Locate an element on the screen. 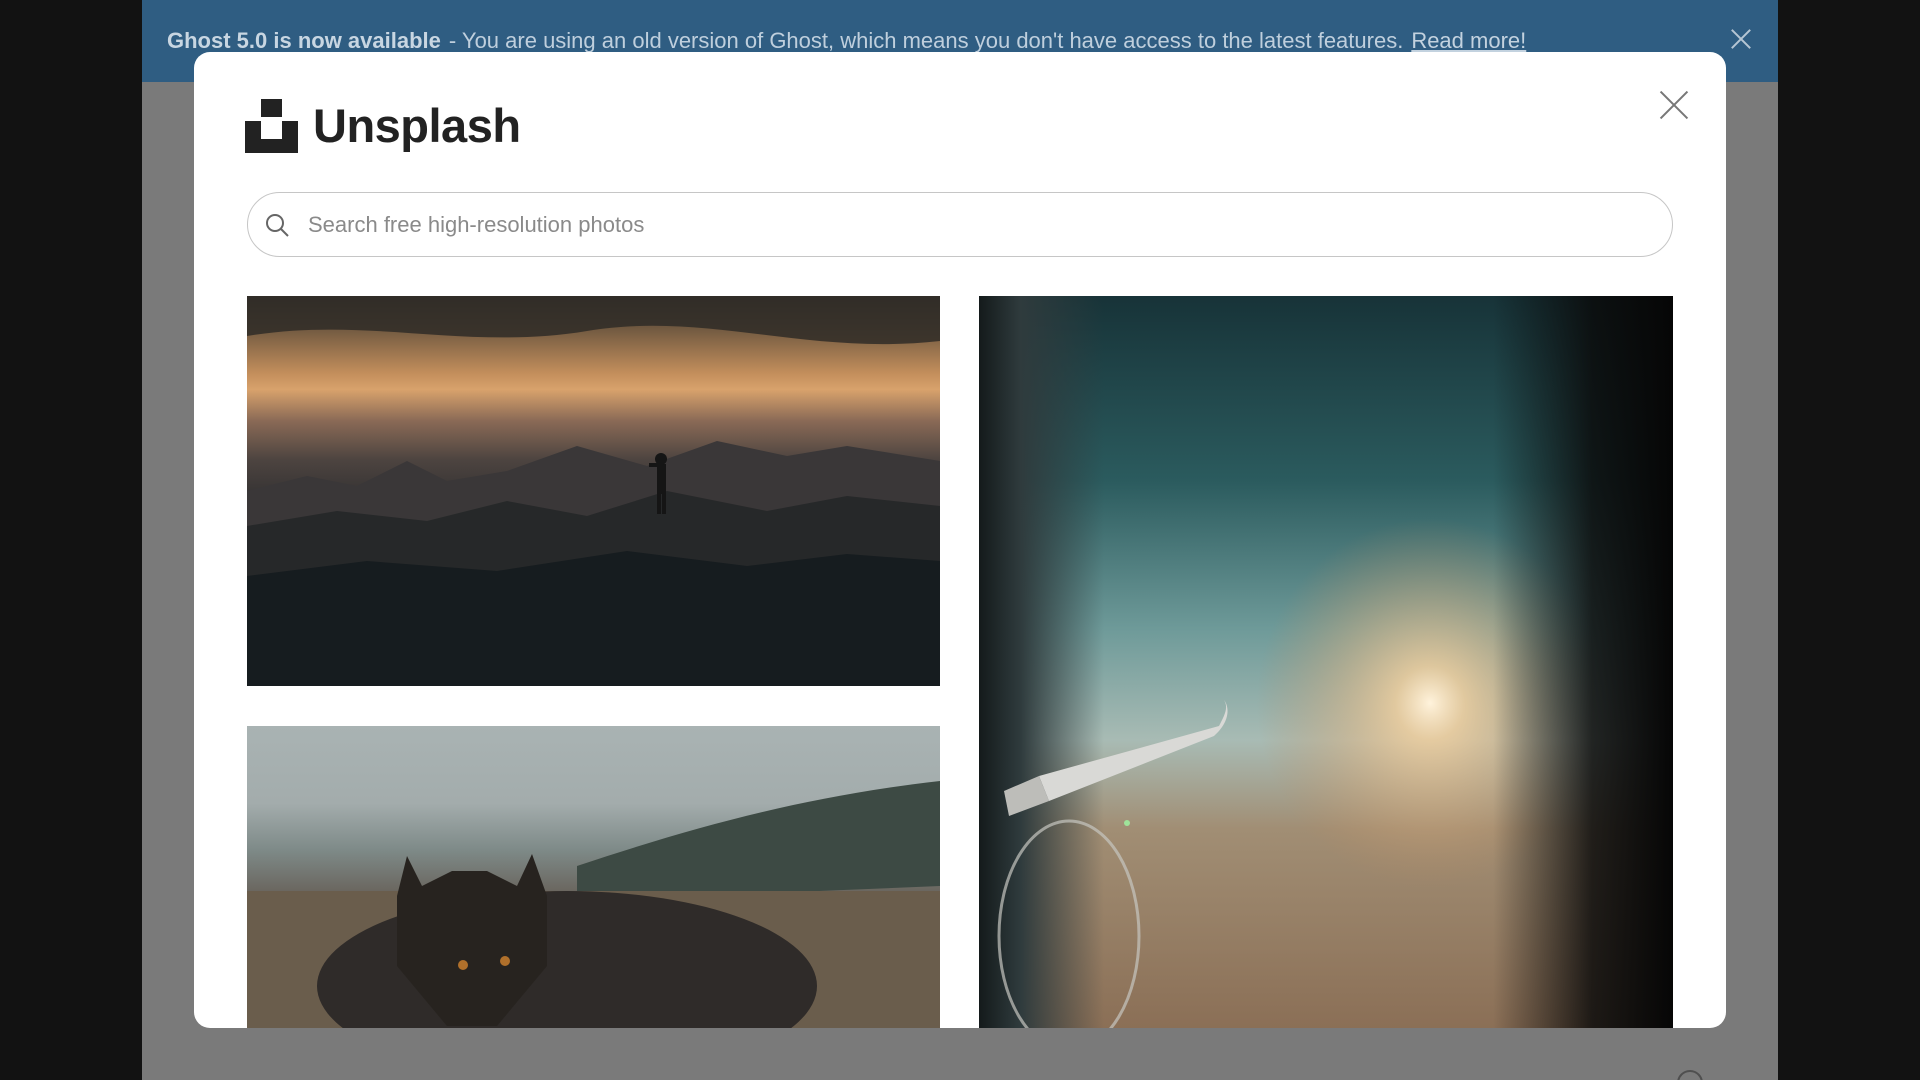 The width and height of the screenshot is (1920, 1080). help-icon is located at coordinates (1690, 1075).